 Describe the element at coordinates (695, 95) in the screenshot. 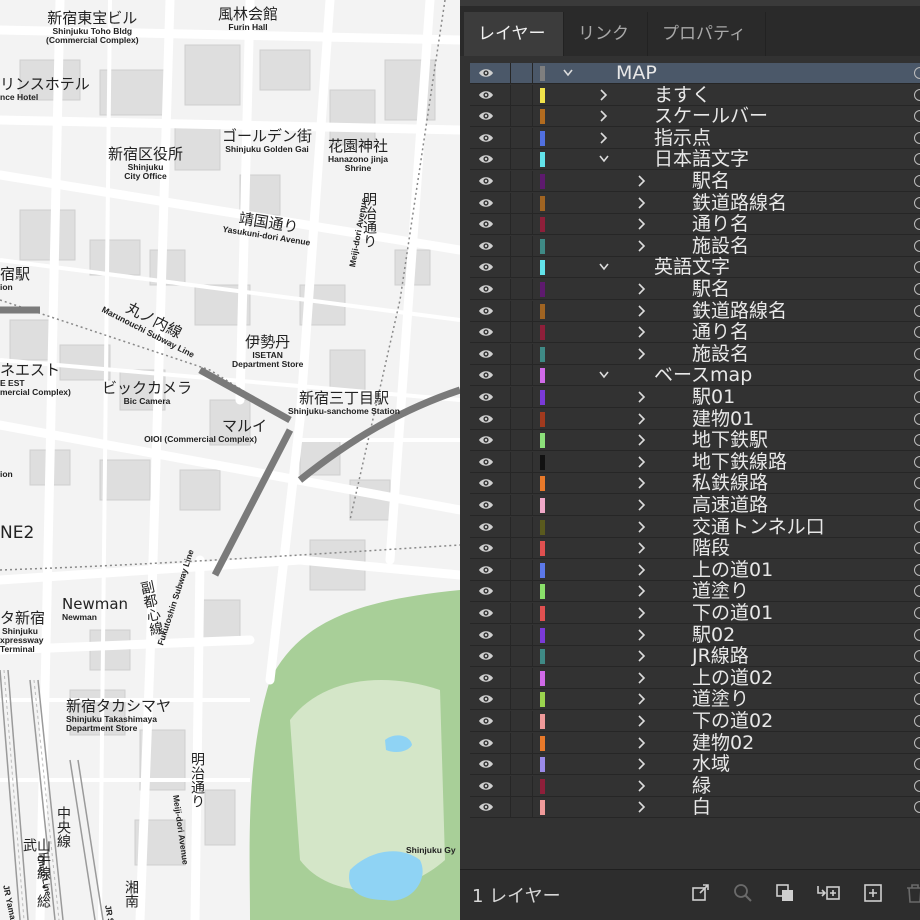

I see `layer-row: ますく` at that location.